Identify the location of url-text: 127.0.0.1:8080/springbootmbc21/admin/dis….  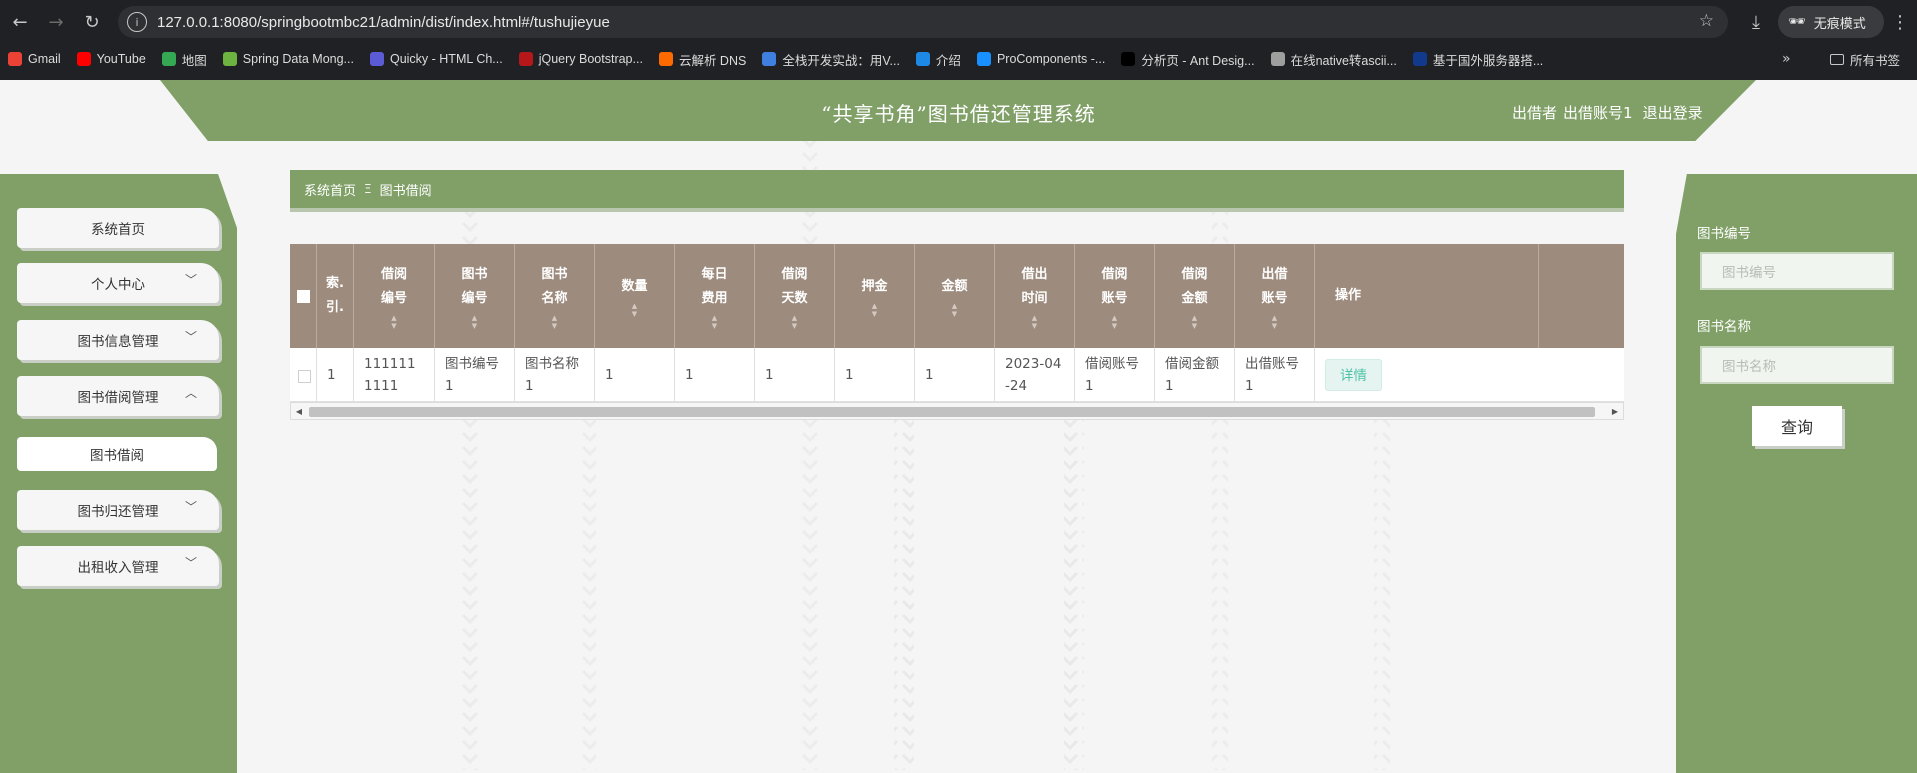
(383, 22).